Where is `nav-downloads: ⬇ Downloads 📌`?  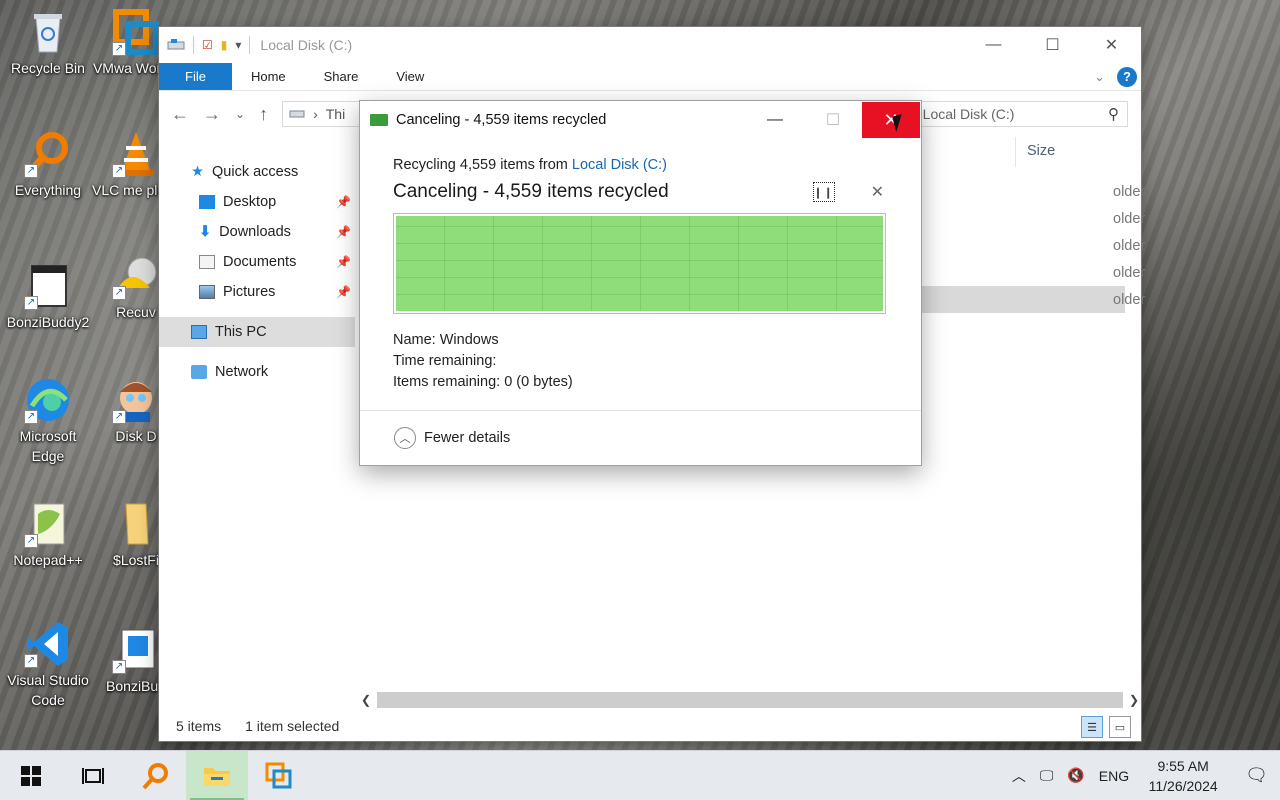
nav-downloads: ⬇ Downloads 📌 is located at coordinates (257, 232).